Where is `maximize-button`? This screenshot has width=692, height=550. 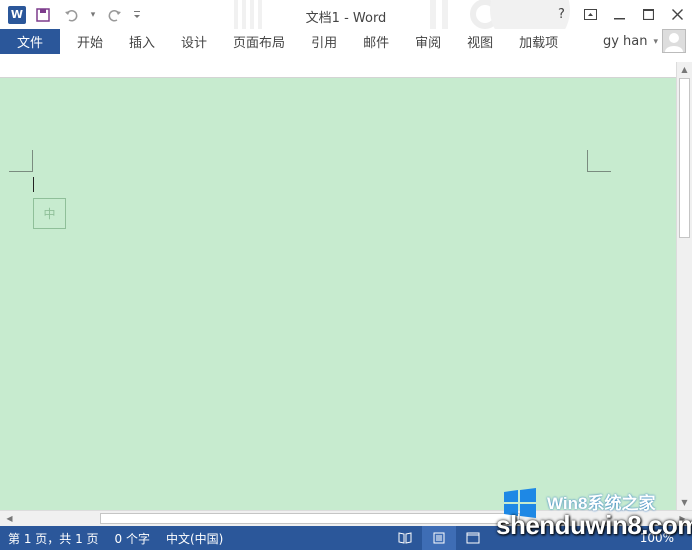 maximize-button is located at coordinates (648, 14).